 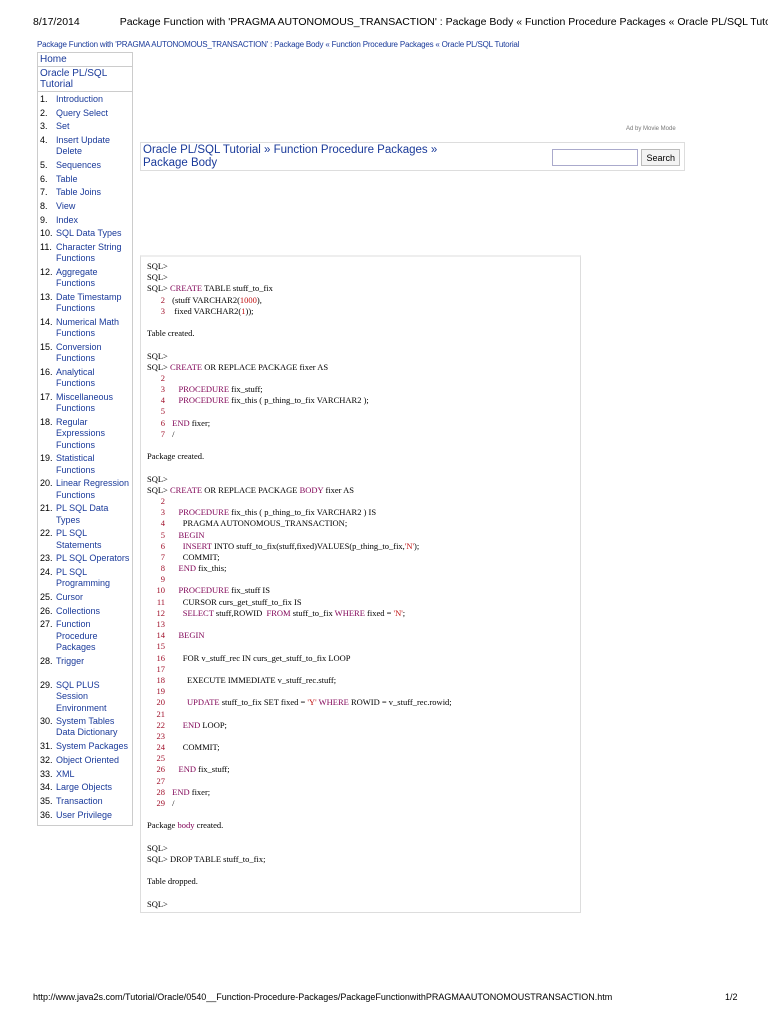 I want to click on sidebar-item: 29. SQL PLUS Session Environment, so click(x=85, y=697).